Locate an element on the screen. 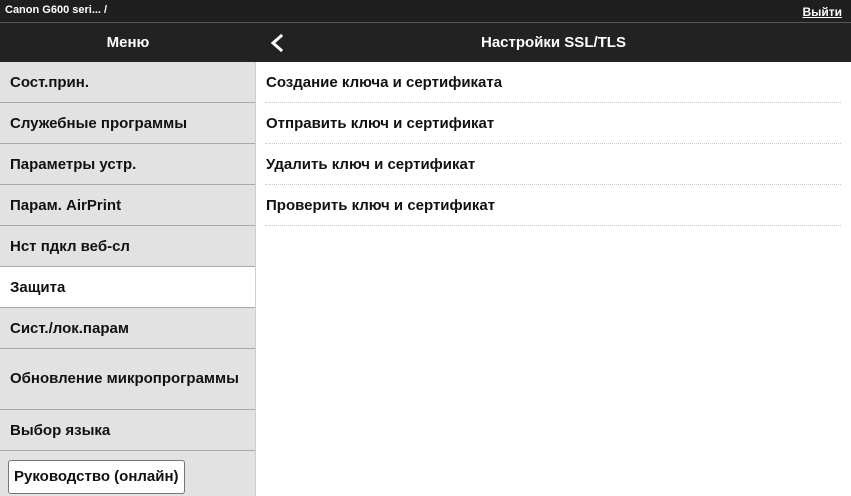  list-item-generate-key-certificate: Создание ключа и сертификата is located at coordinates (553, 82).